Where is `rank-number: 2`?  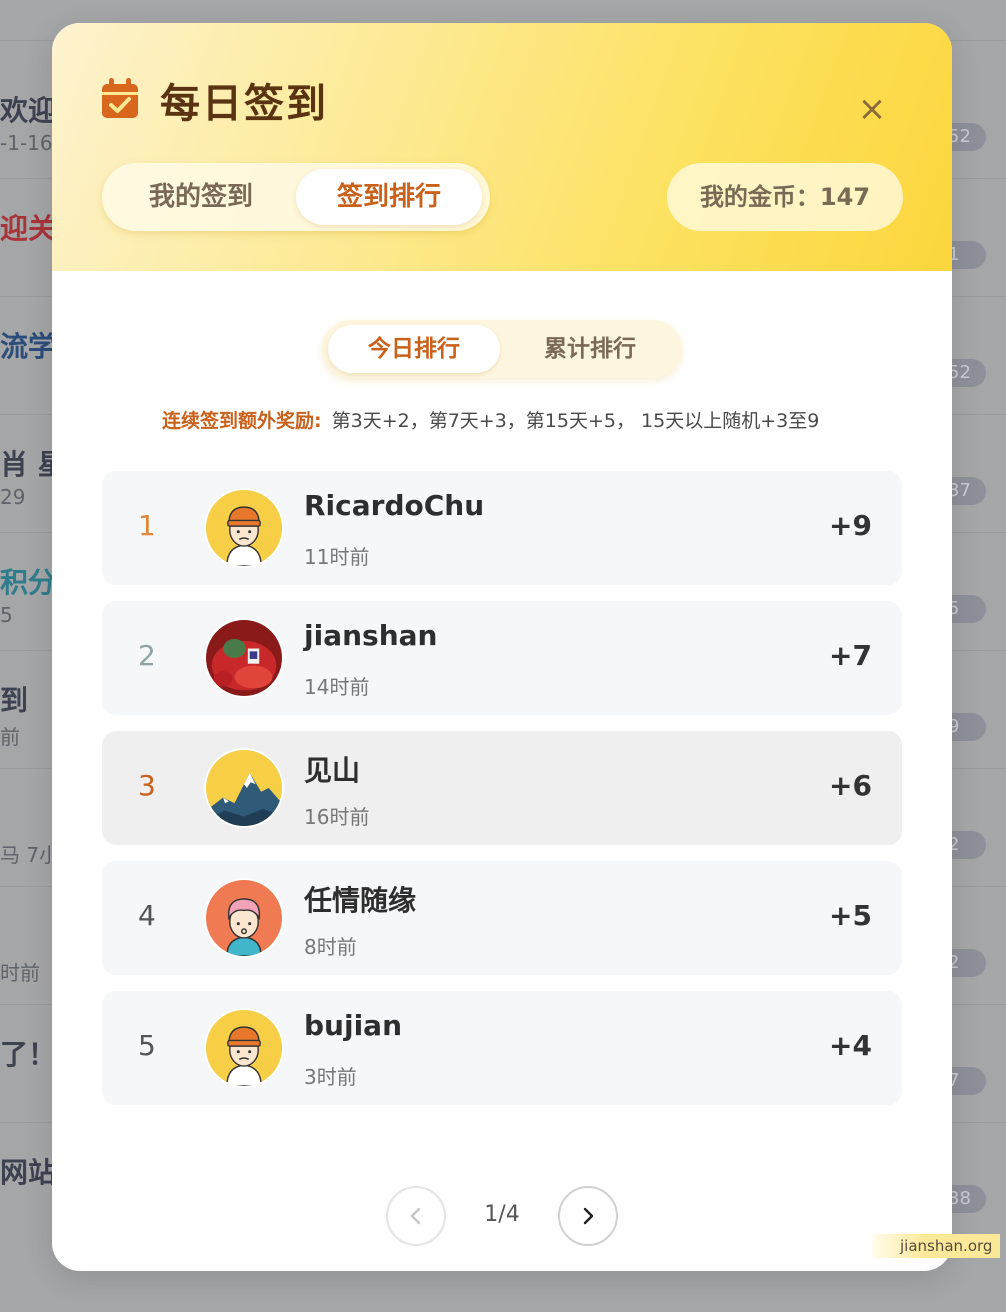
rank-number: 2 is located at coordinates (147, 655).